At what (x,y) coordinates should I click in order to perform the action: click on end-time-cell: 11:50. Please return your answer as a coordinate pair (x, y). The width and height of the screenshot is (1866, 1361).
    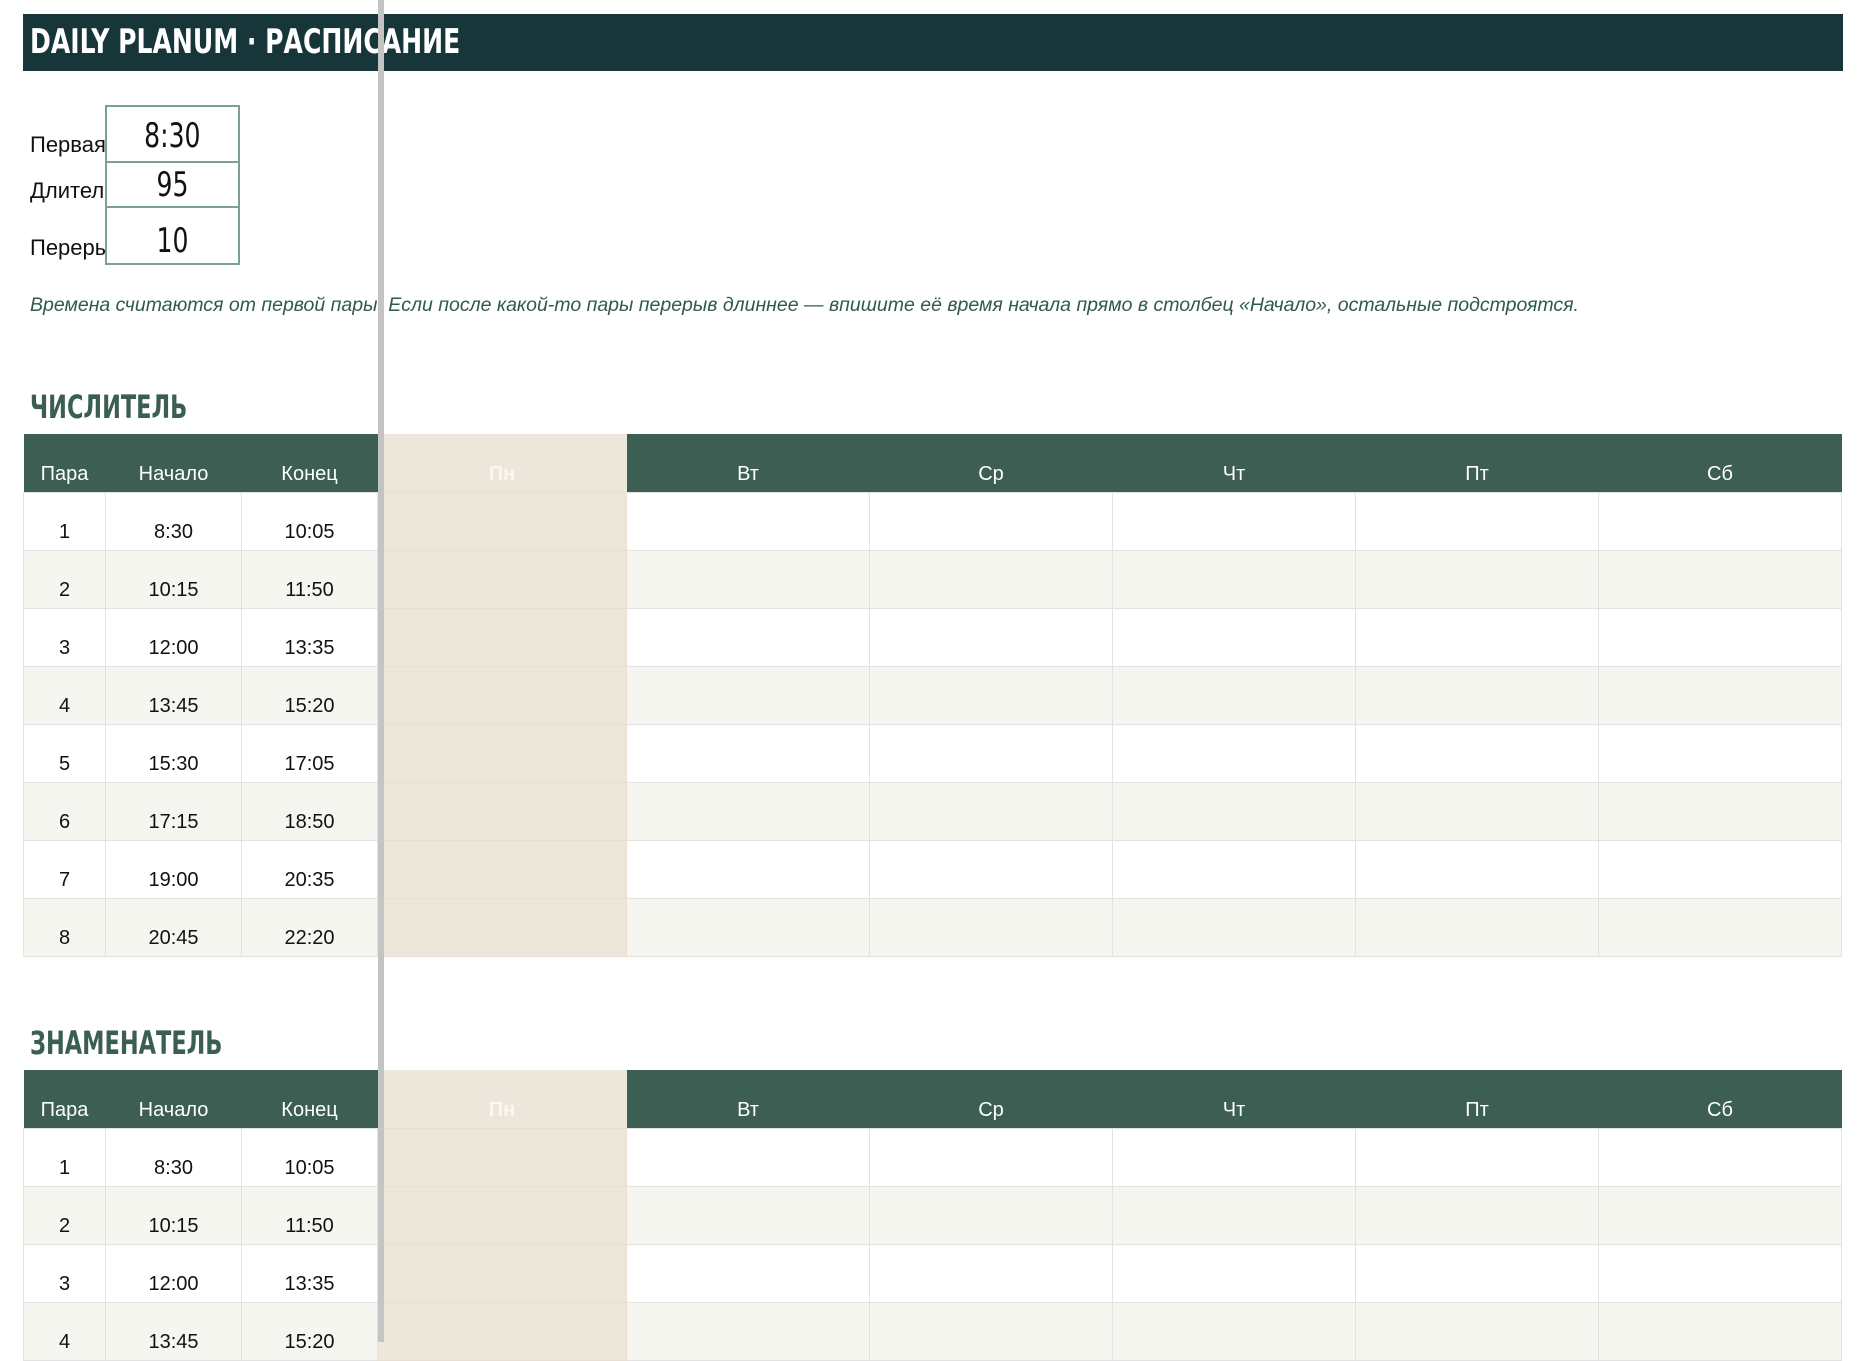
    Looking at the image, I should click on (309, 1215).